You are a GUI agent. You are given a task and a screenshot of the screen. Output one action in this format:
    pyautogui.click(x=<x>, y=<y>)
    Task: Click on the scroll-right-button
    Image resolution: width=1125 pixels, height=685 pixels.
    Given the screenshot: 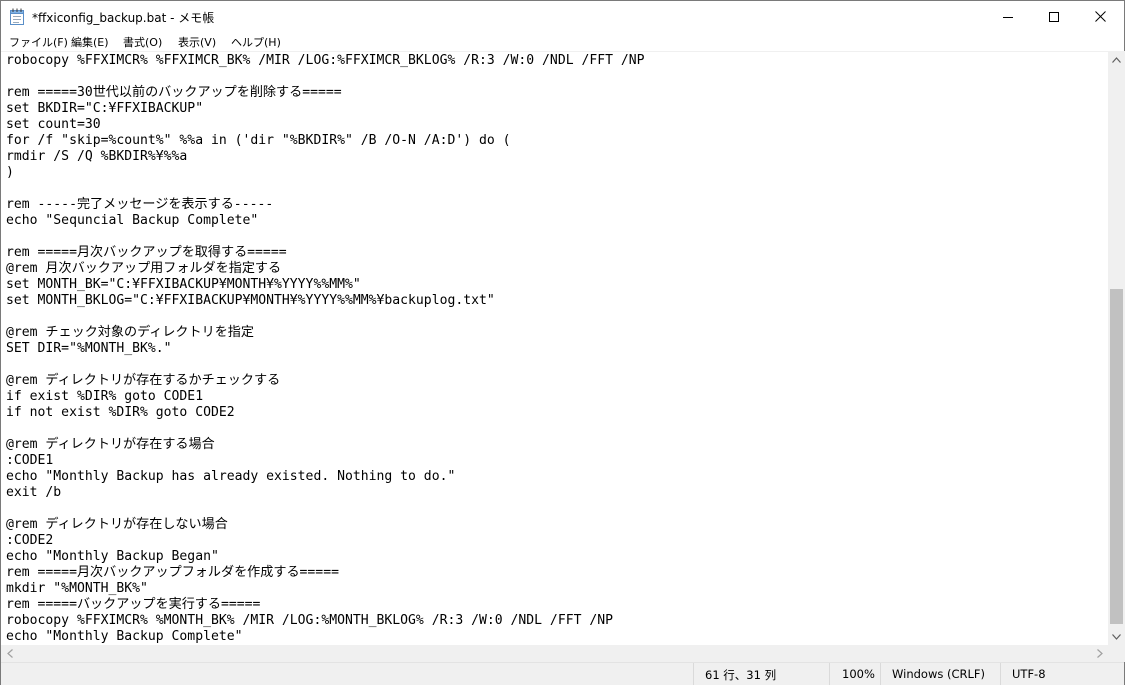 What is the action you would take?
    pyautogui.click(x=1099, y=653)
    